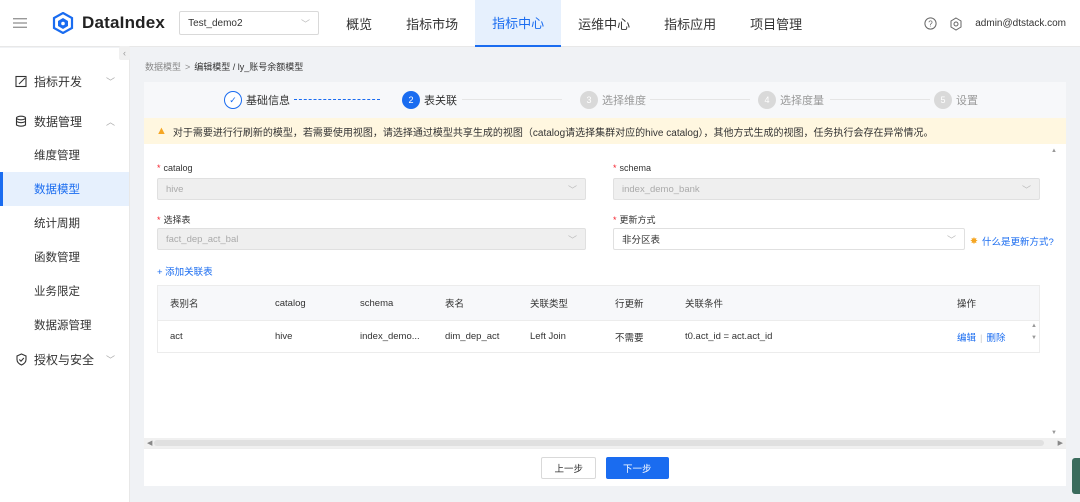  What do you see at coordinates (163, 66) in the screenshot?
I see `breadcrumb-root: 数据模型` at bounding box center [163, 66].